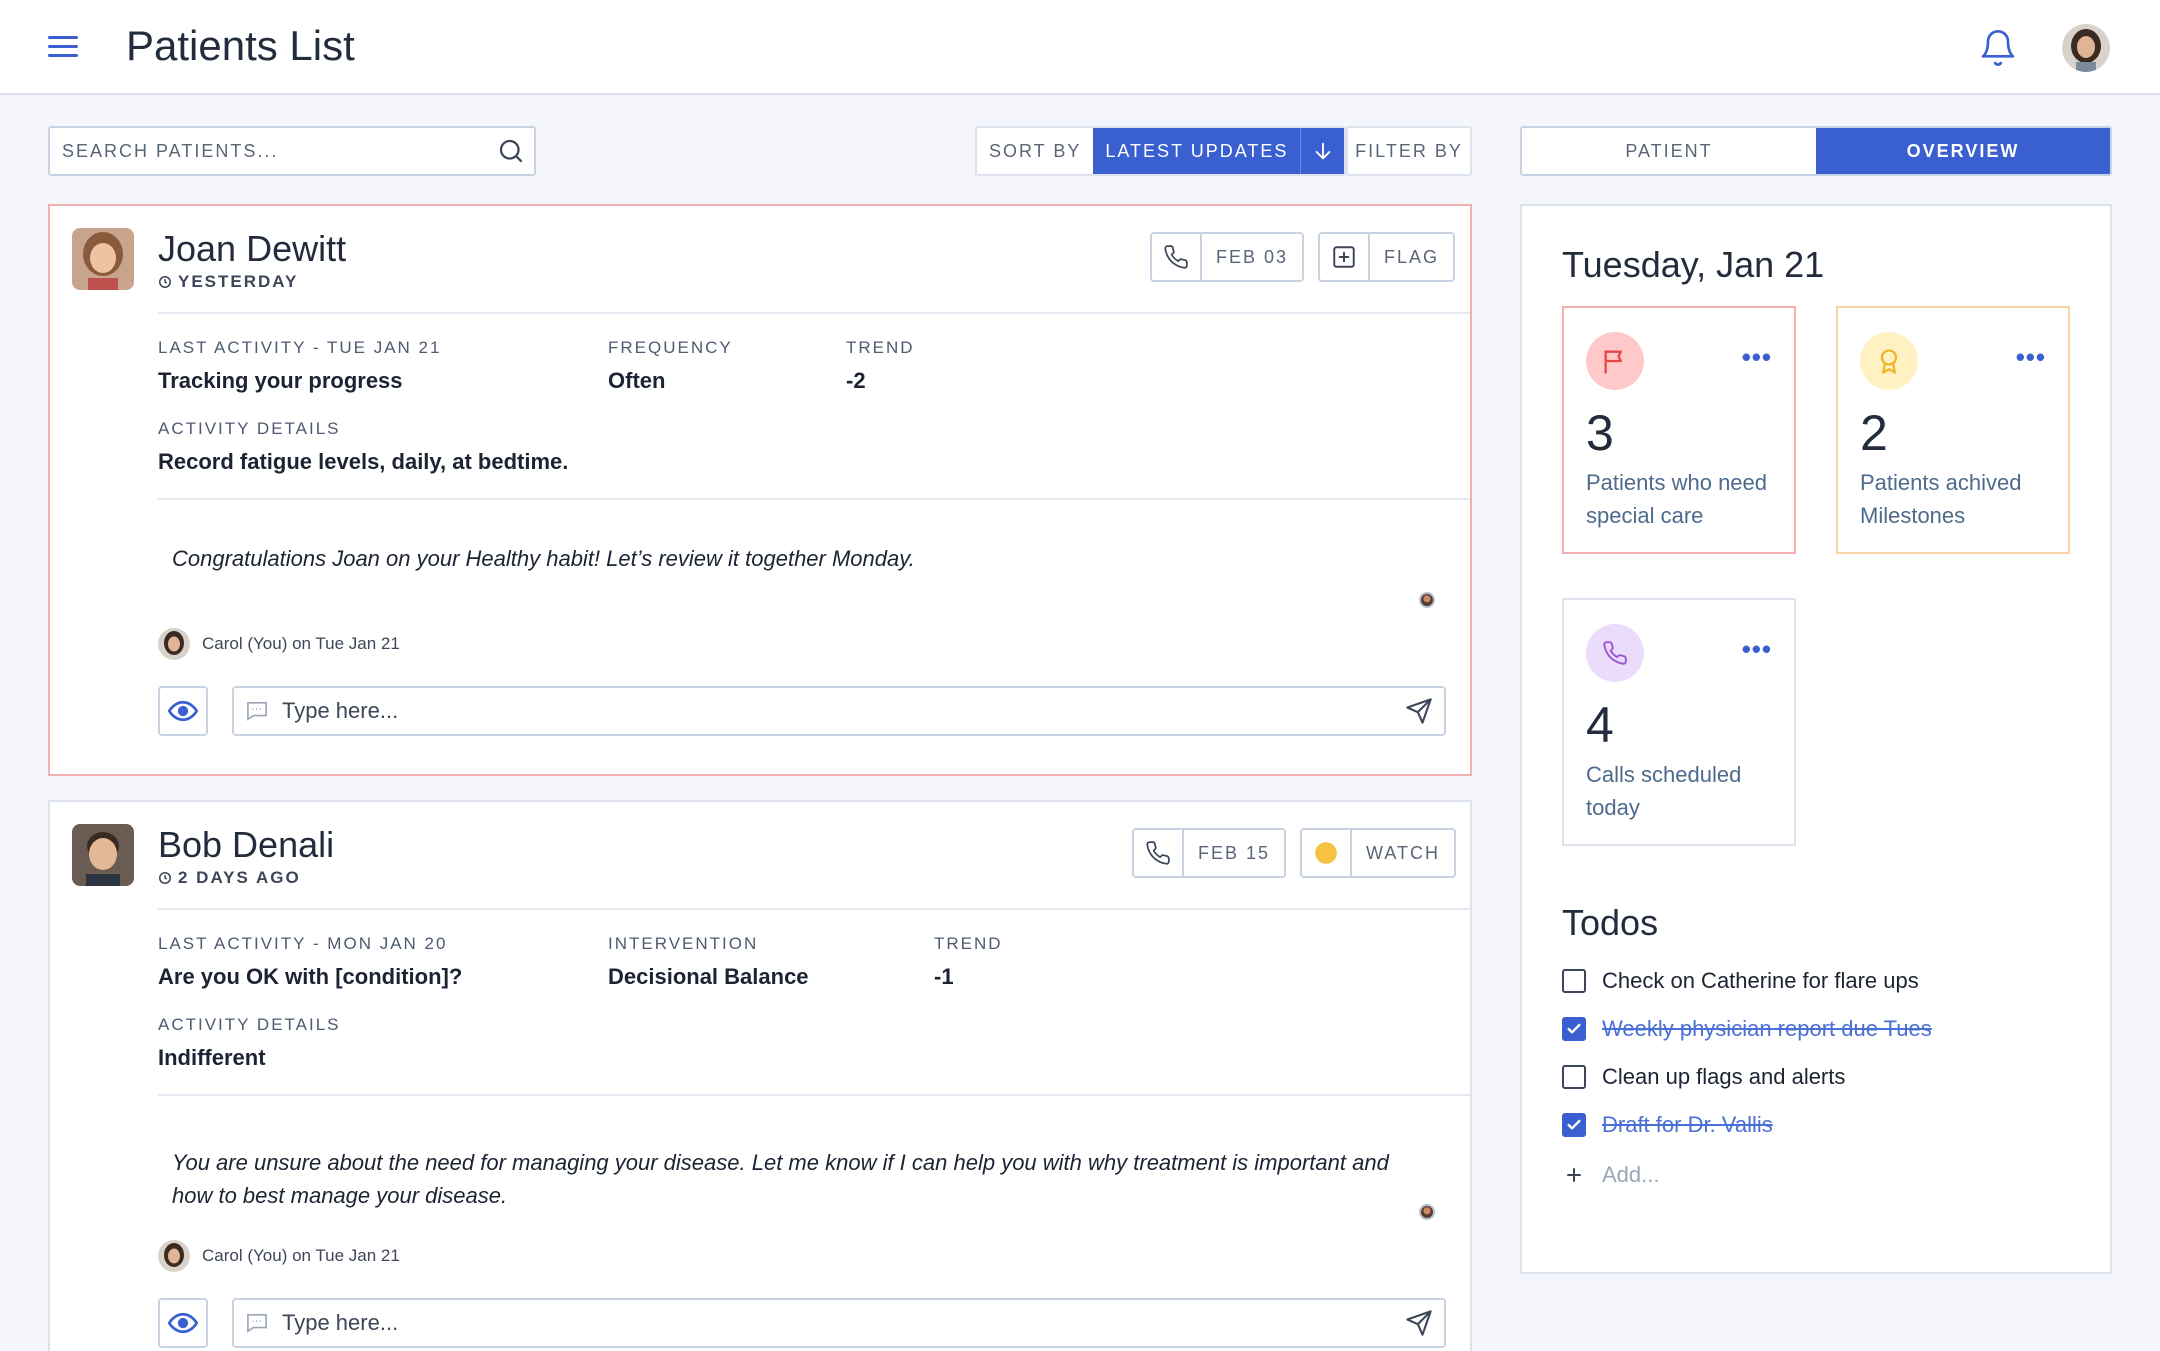 The image size is (2160, 1351). Describe the element at coordinates (165, 282) in the screenshot. I see `clock-icon` at that location.